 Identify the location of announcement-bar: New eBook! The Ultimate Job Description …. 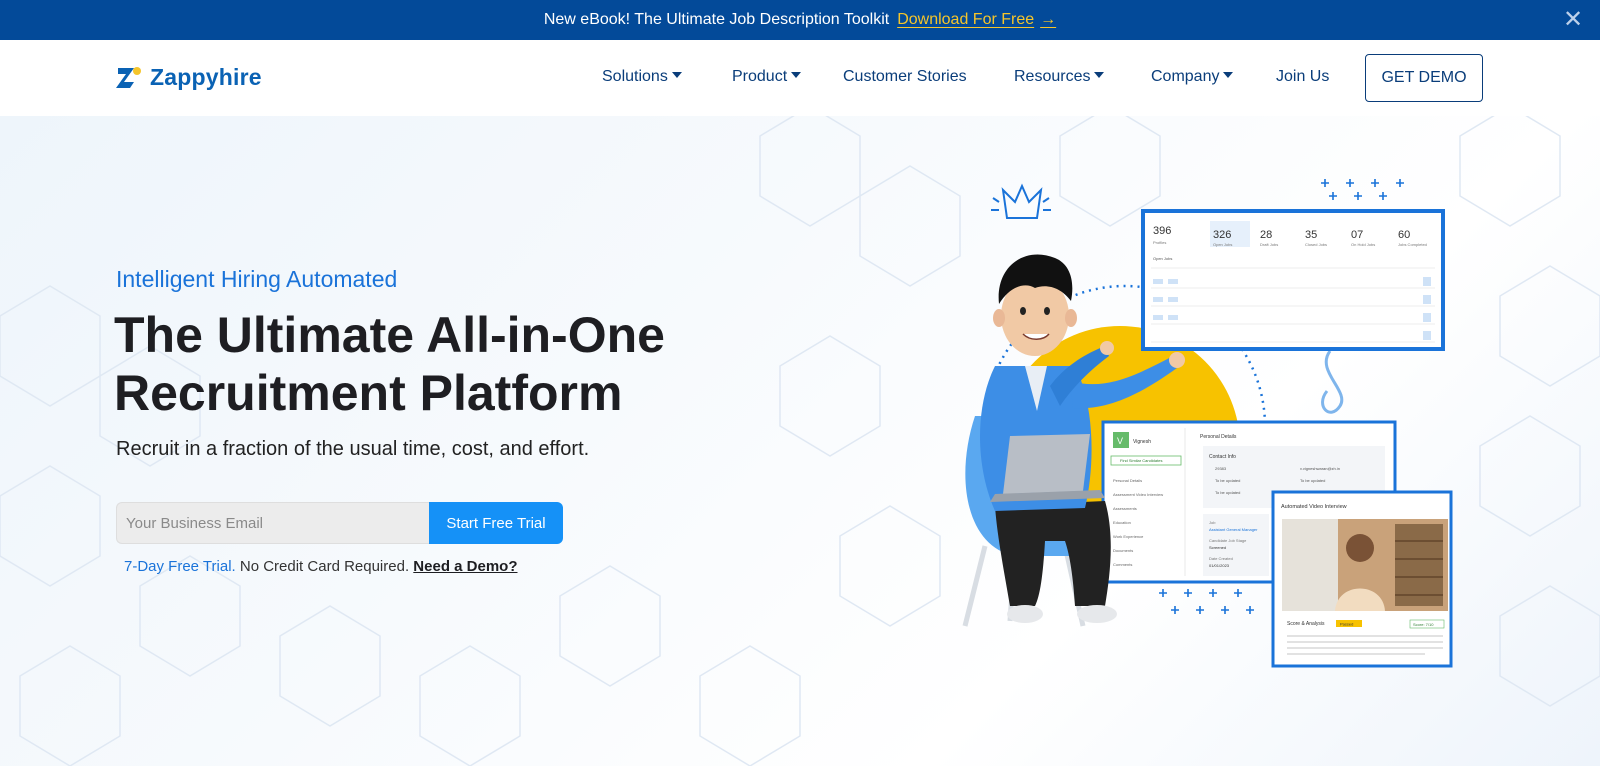
(800, 20).